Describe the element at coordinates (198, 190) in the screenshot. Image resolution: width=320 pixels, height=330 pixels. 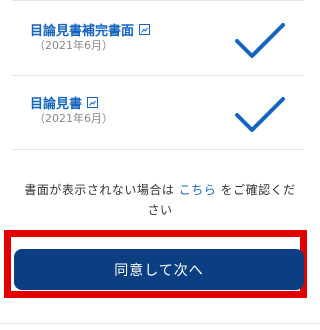
I see `notice-link: こちら` at that location.